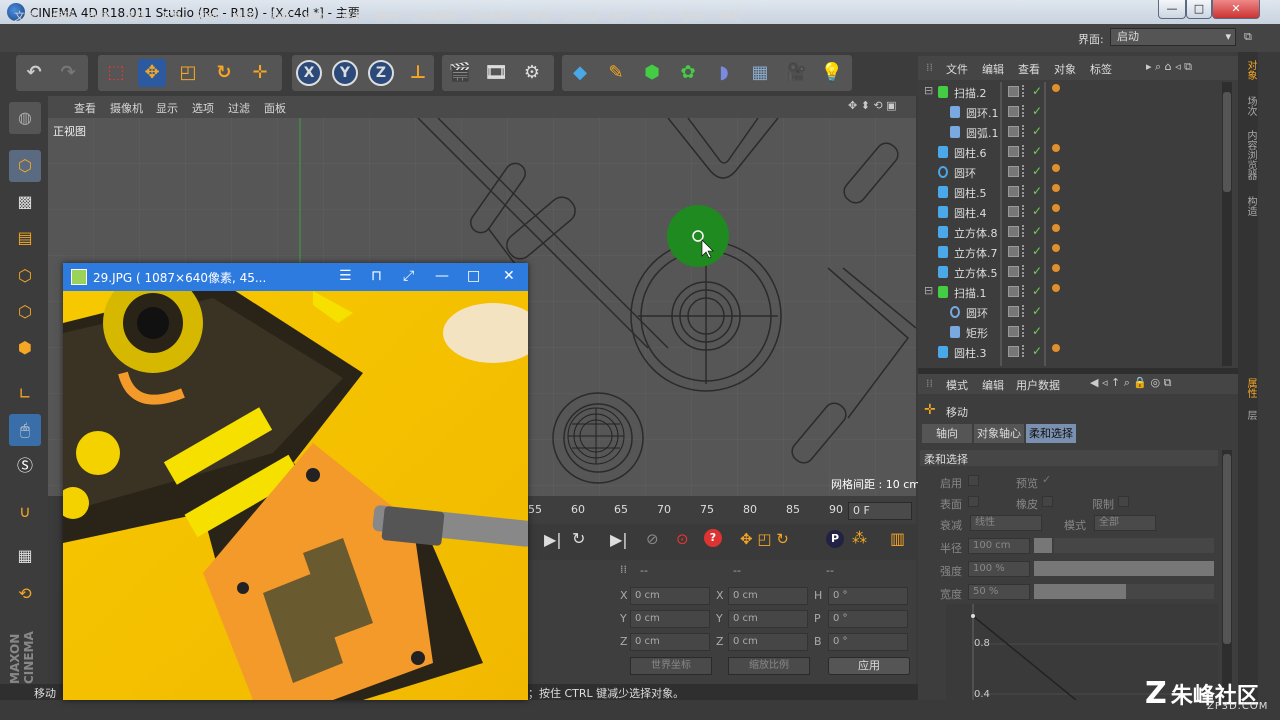 The width and height of the screenshot is (1280, 720). Describe the element at coordinates (1072, 192) in the screenshot. I see `object-row: 圆柱.5 ✓` at that location.